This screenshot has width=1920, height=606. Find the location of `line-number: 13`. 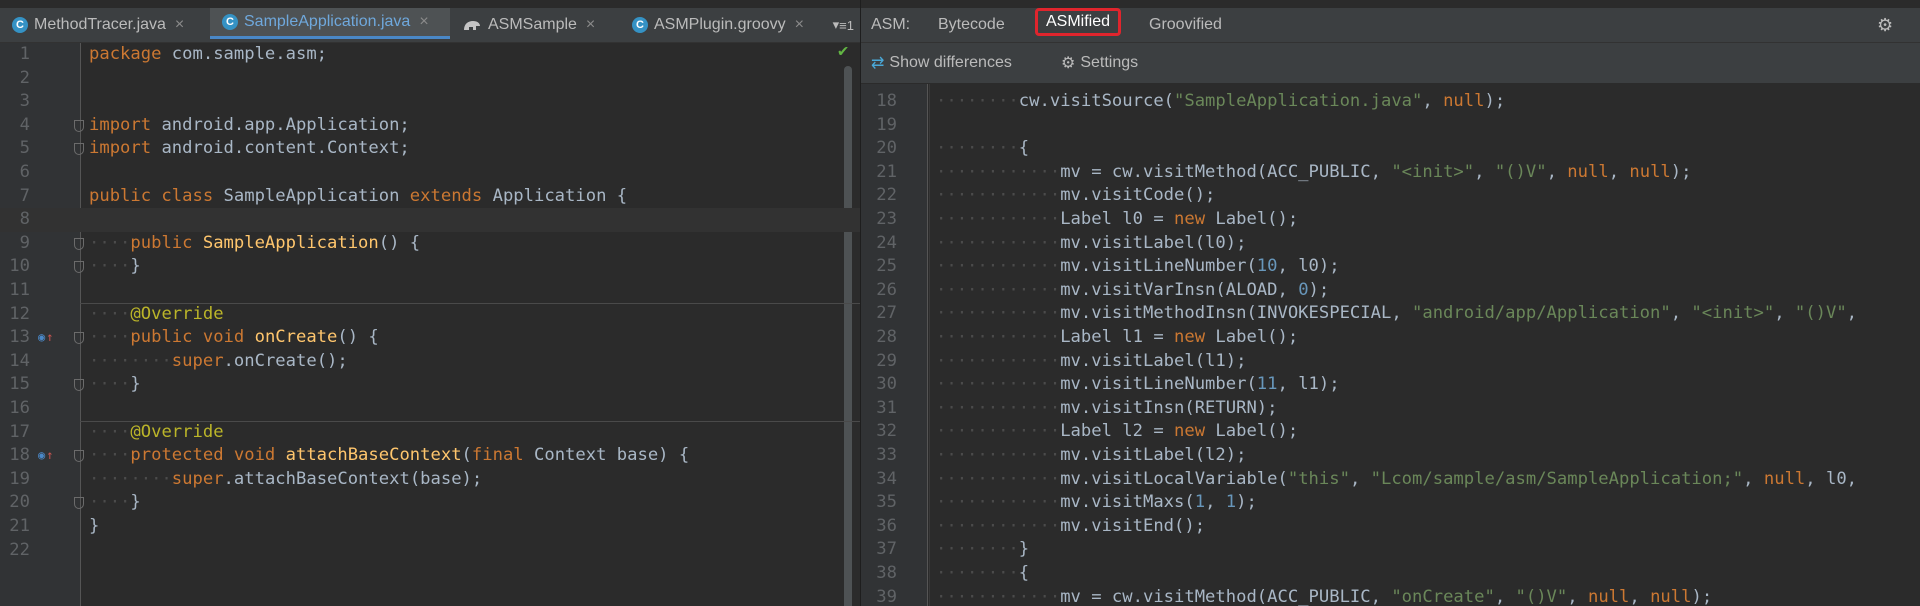

line-number: 13 is located at coordinates (19, 337).